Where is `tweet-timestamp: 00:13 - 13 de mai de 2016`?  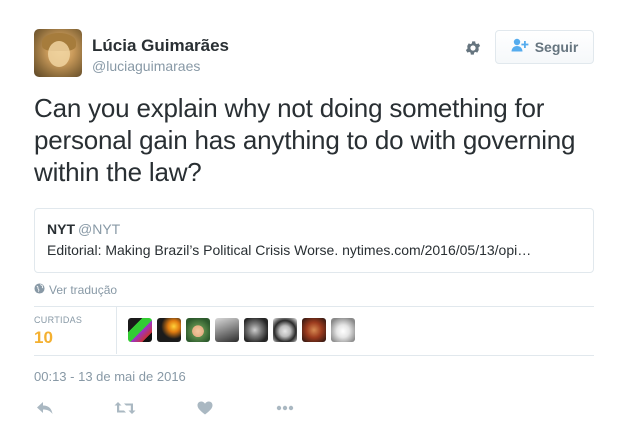 tweet-timestamp: 00:13 - 13 de mai de 2016 is located at coordinates (110, 376).